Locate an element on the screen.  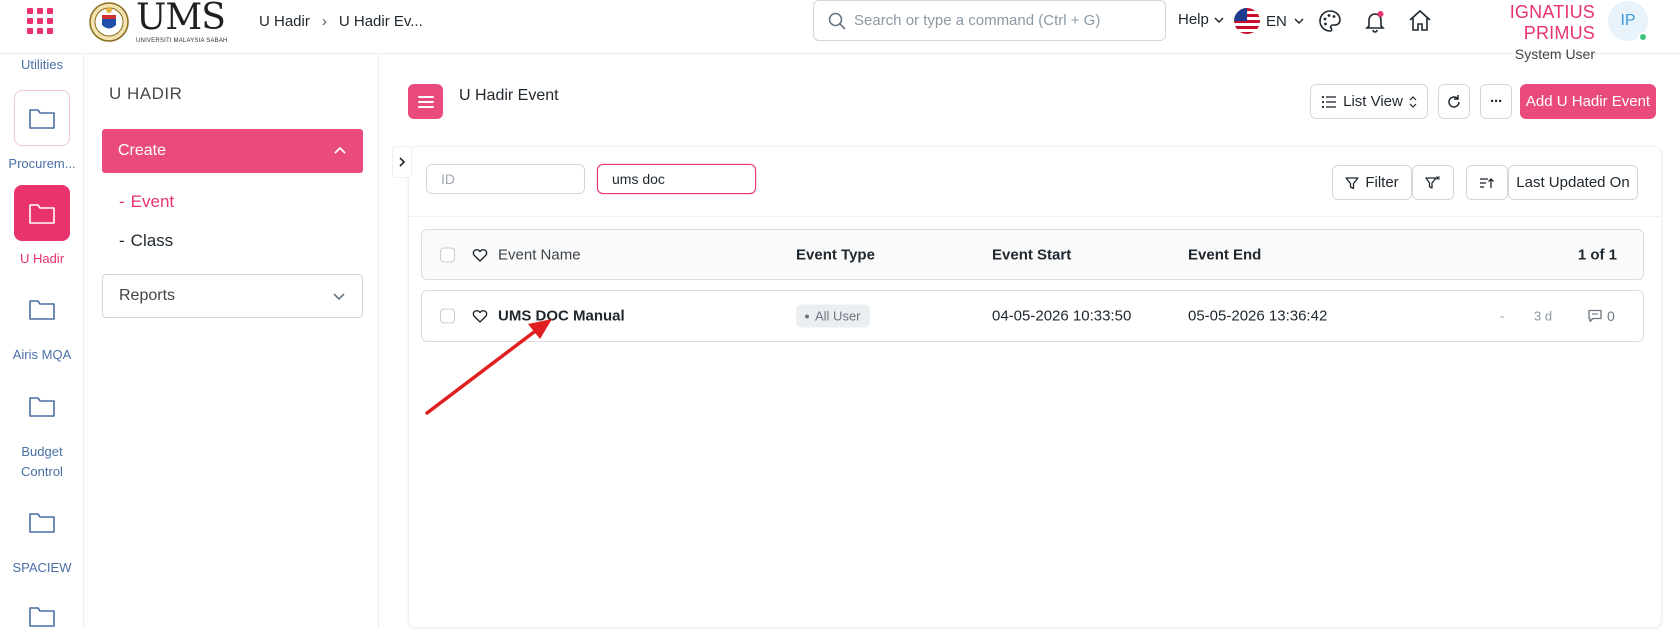
event-type-badge: All User is located at coordinates (833, 316).